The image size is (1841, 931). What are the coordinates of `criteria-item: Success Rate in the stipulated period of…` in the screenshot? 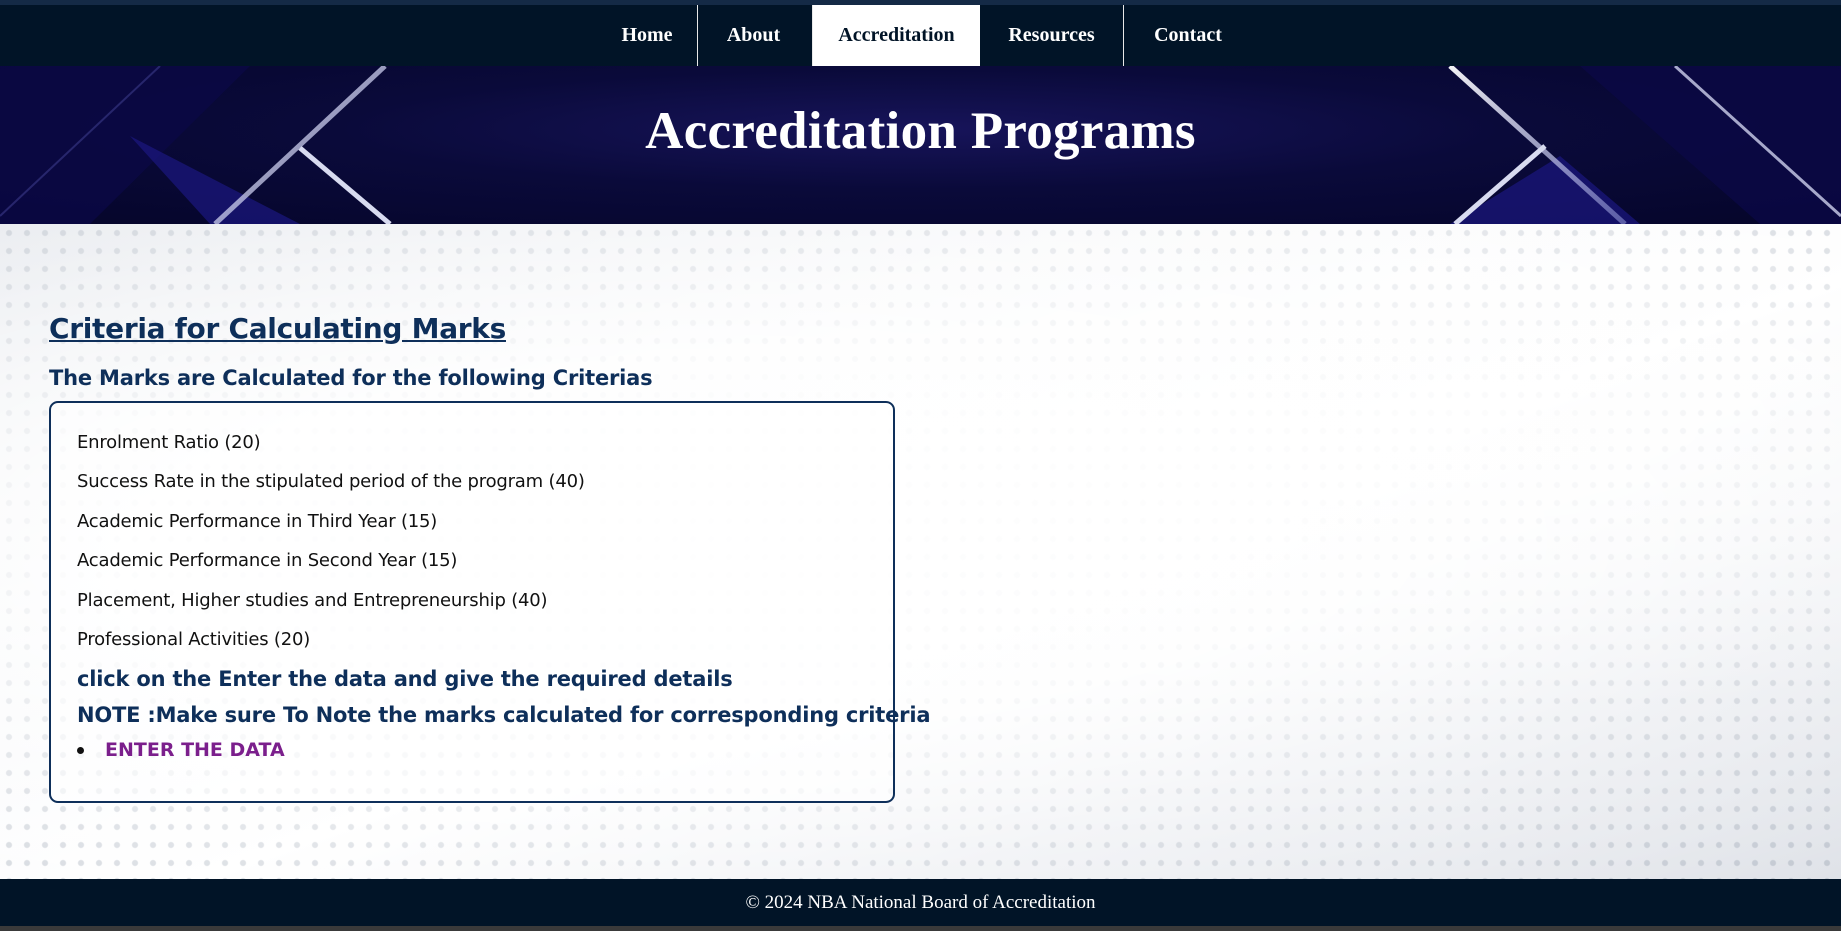 It's located at (331, 481).